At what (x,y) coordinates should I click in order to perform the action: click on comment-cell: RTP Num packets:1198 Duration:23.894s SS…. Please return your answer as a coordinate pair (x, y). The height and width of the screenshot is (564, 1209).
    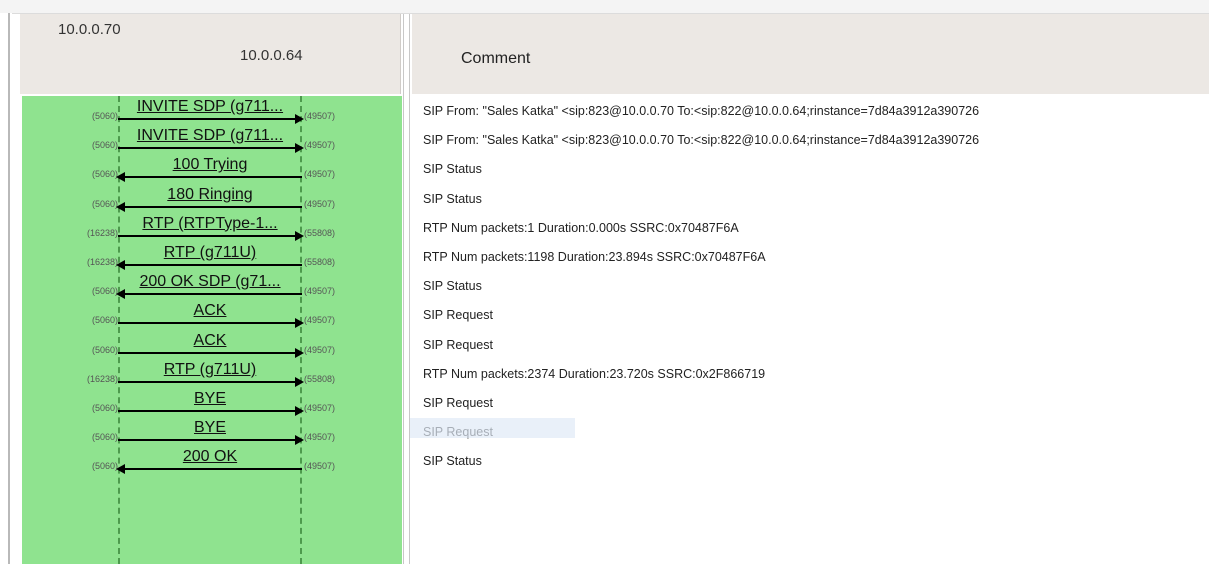
    Looking at the image, I should click on (594, 257).